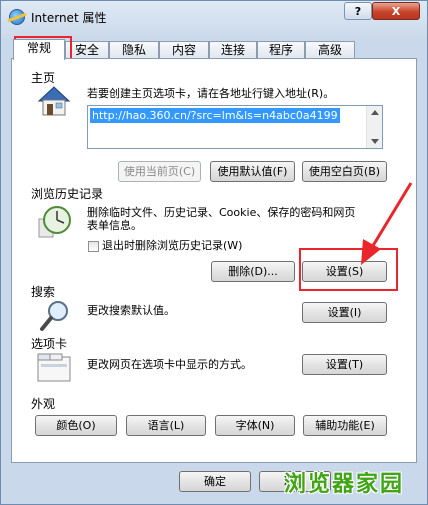  I want to click on home-section-label: 主页, so click(43, 78).